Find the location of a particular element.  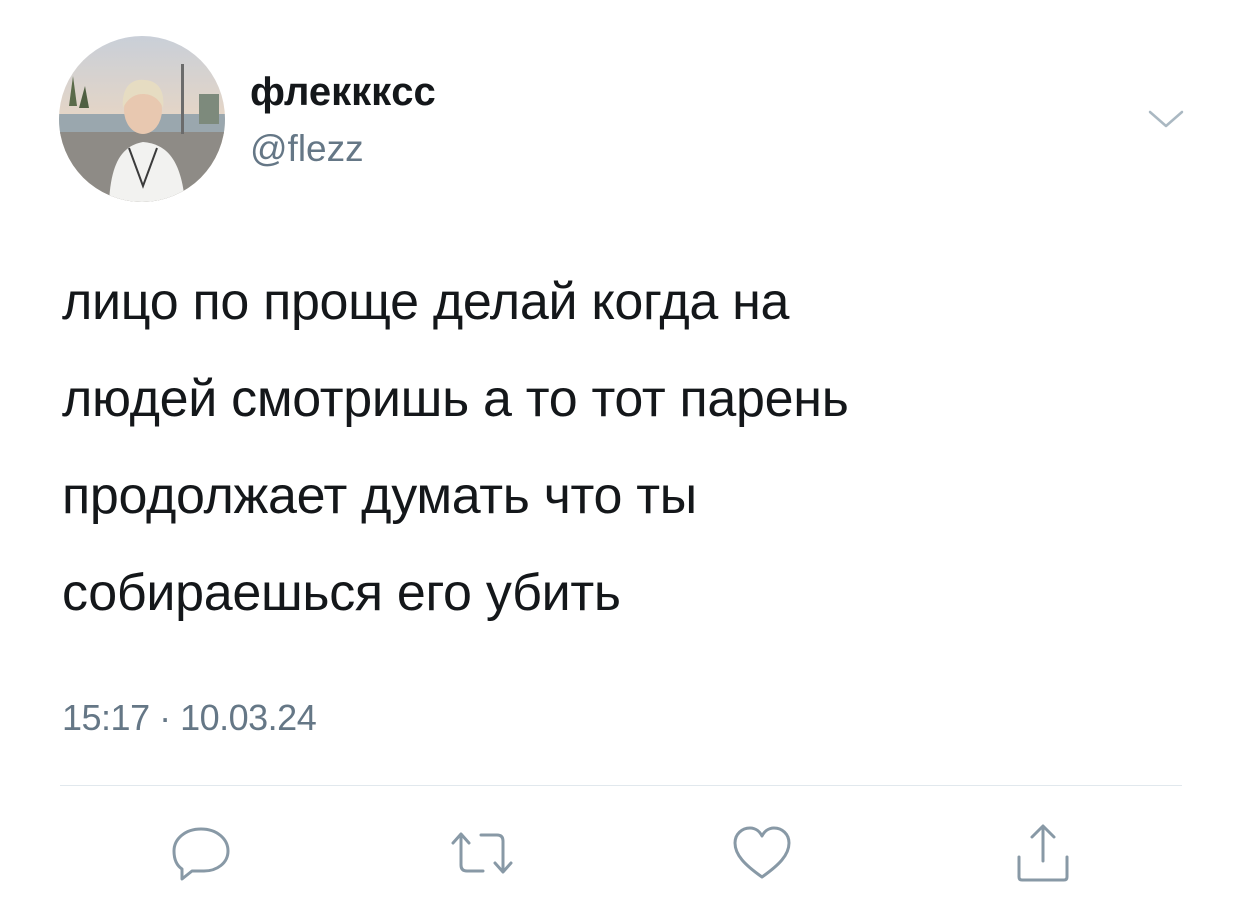

avatar is located at coordinates (142, 119).